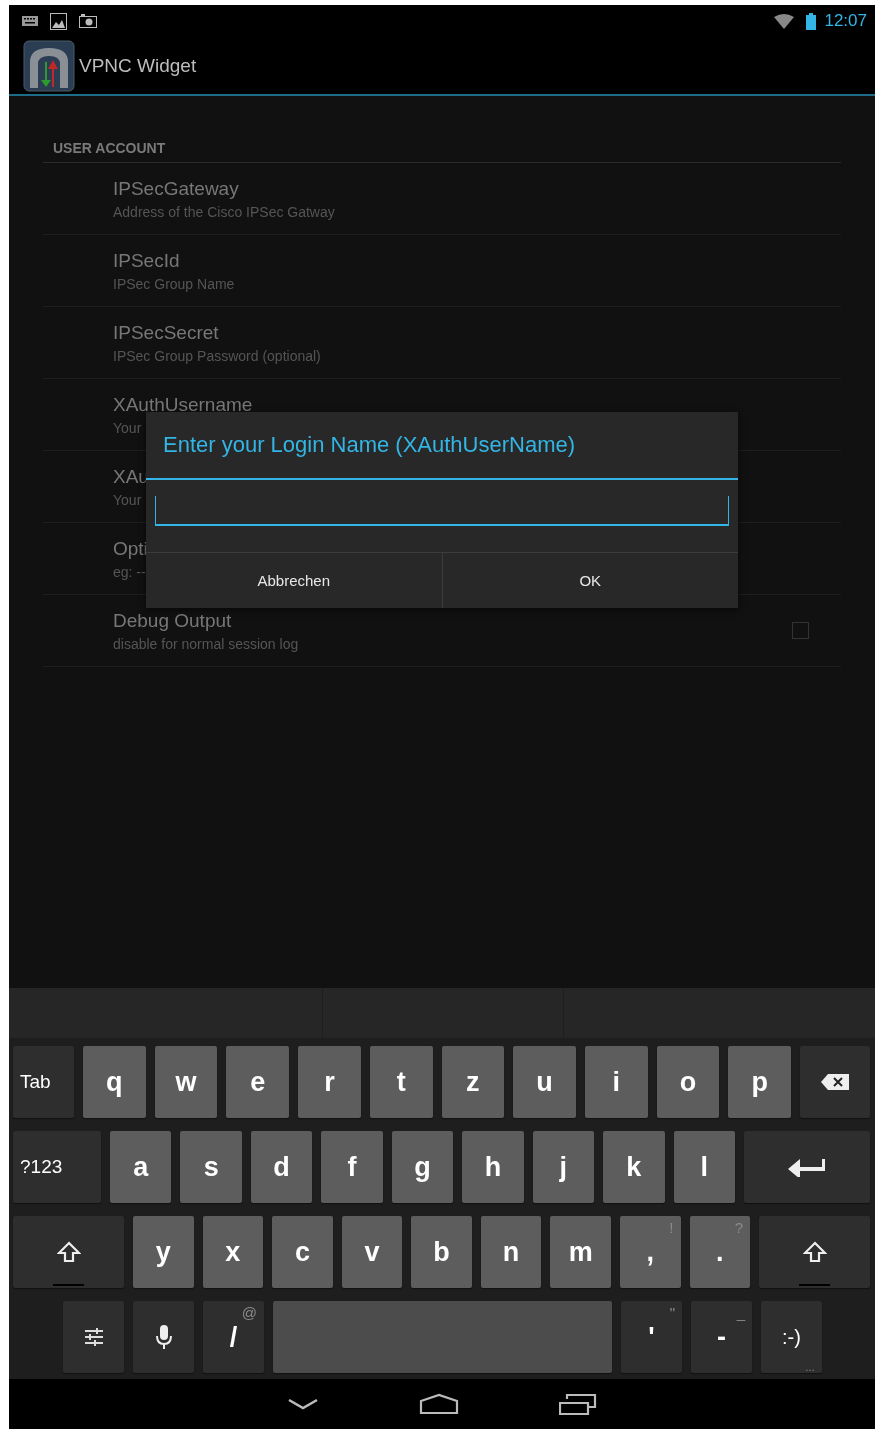 The width and height of the screenshot is (878, 1429). What do you see at coordinates (740, 1312) in the screenshot?
I see `key-hint: _` at bounding box center [740, 1312].